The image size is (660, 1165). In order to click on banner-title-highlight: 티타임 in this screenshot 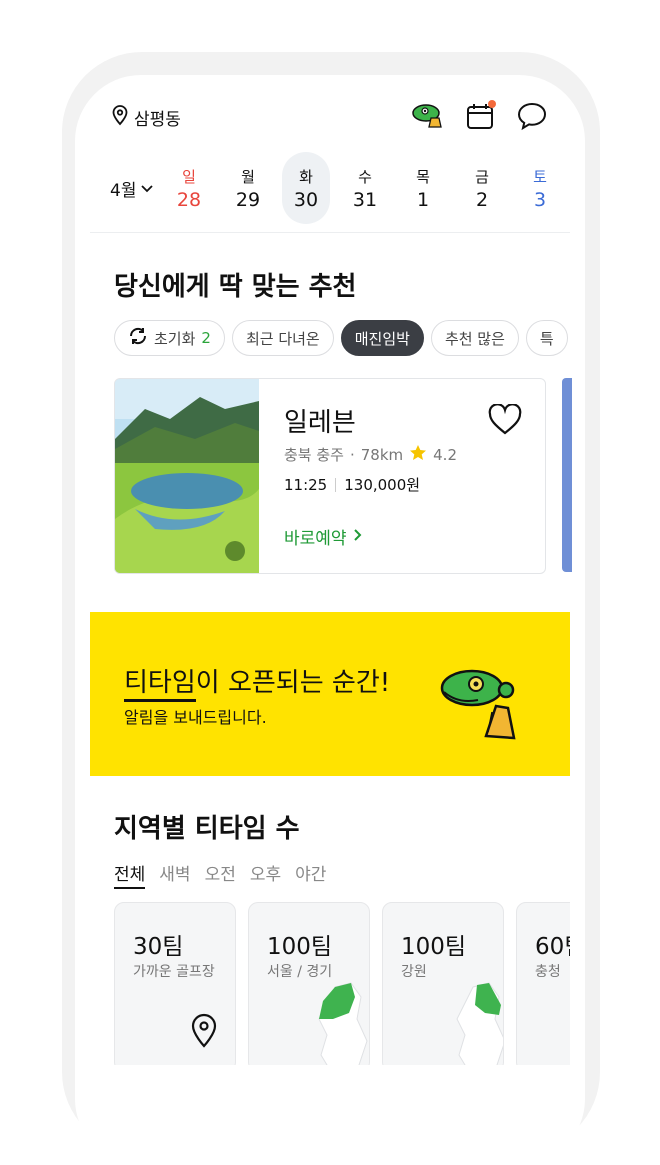, I will do `click(160, 685)`.